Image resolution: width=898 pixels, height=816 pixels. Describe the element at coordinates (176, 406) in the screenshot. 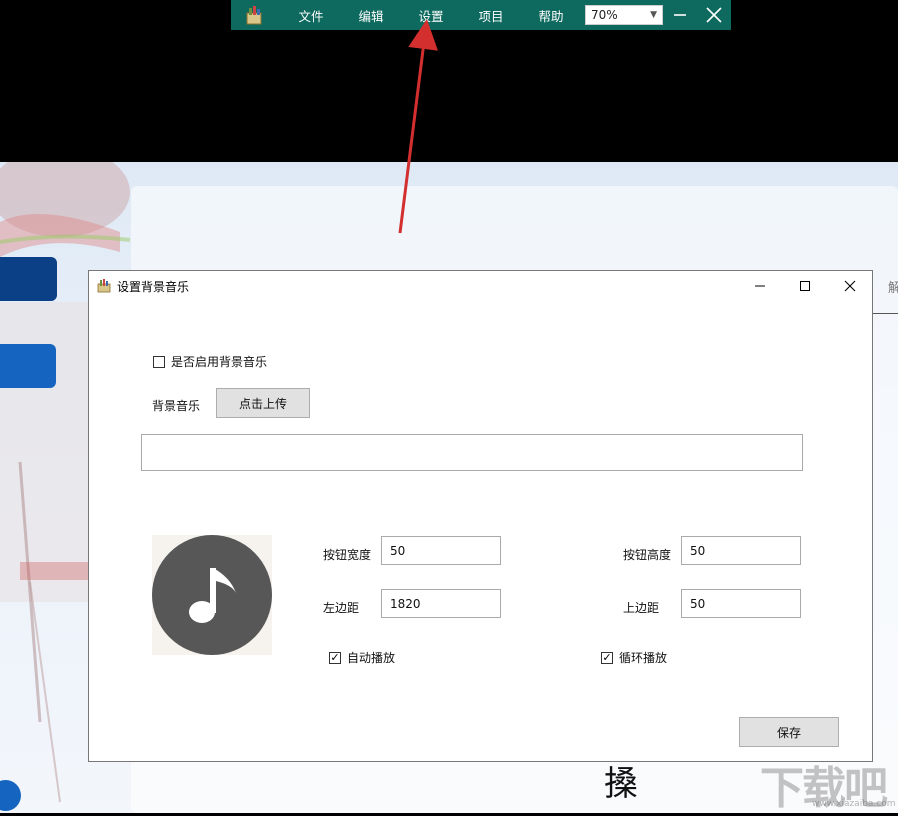

I see `bg-music-label: 背景音乐` at that location.